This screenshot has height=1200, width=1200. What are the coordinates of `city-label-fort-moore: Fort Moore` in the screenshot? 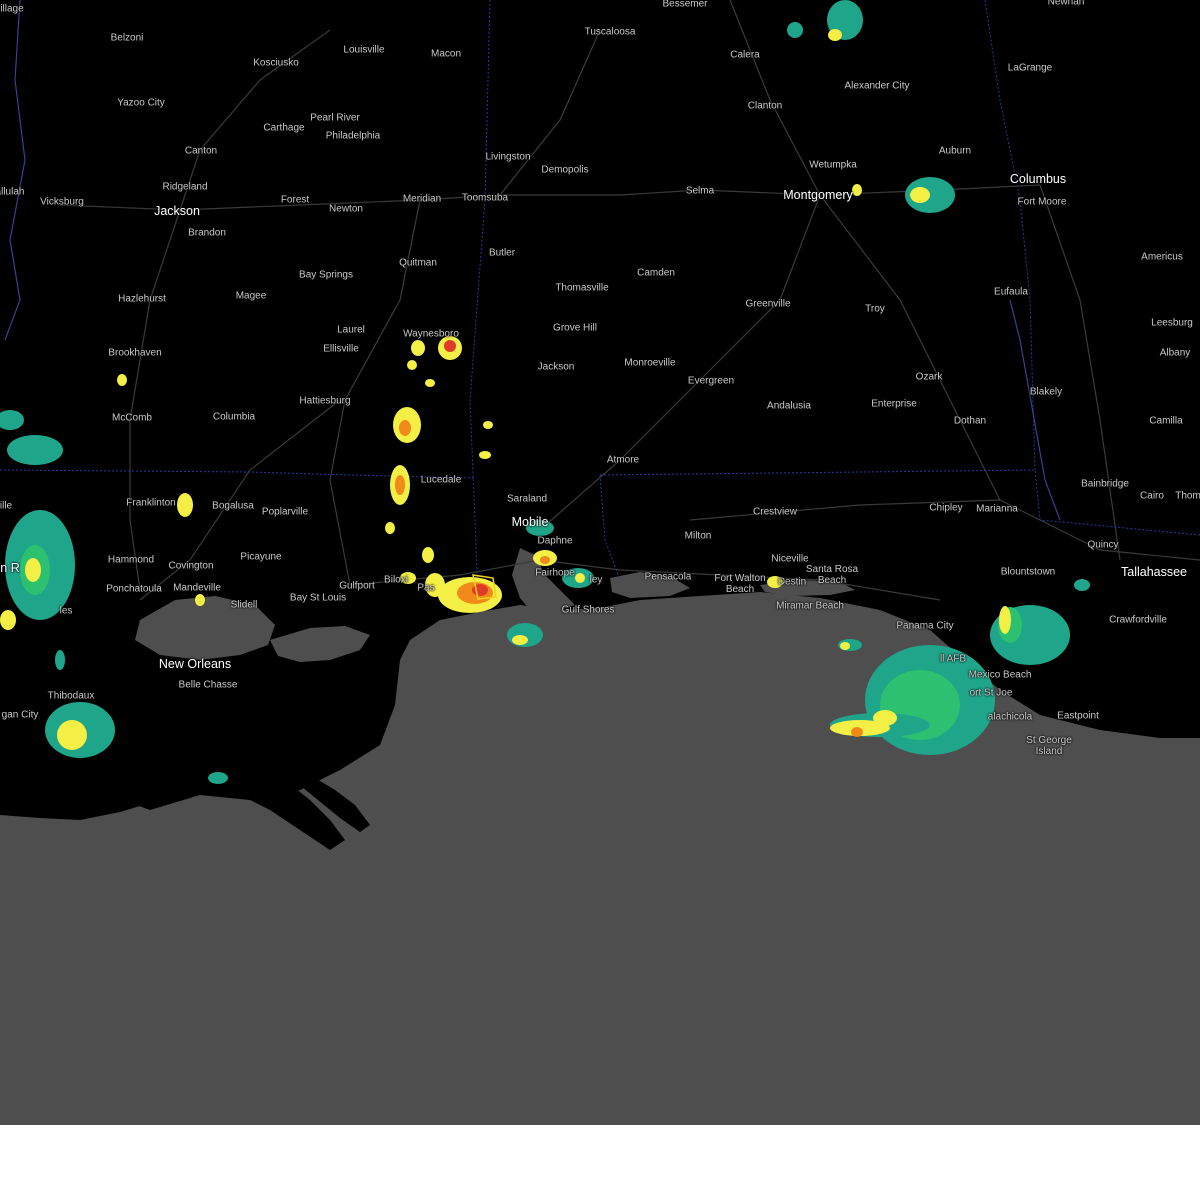 It's located at (1042, 202).